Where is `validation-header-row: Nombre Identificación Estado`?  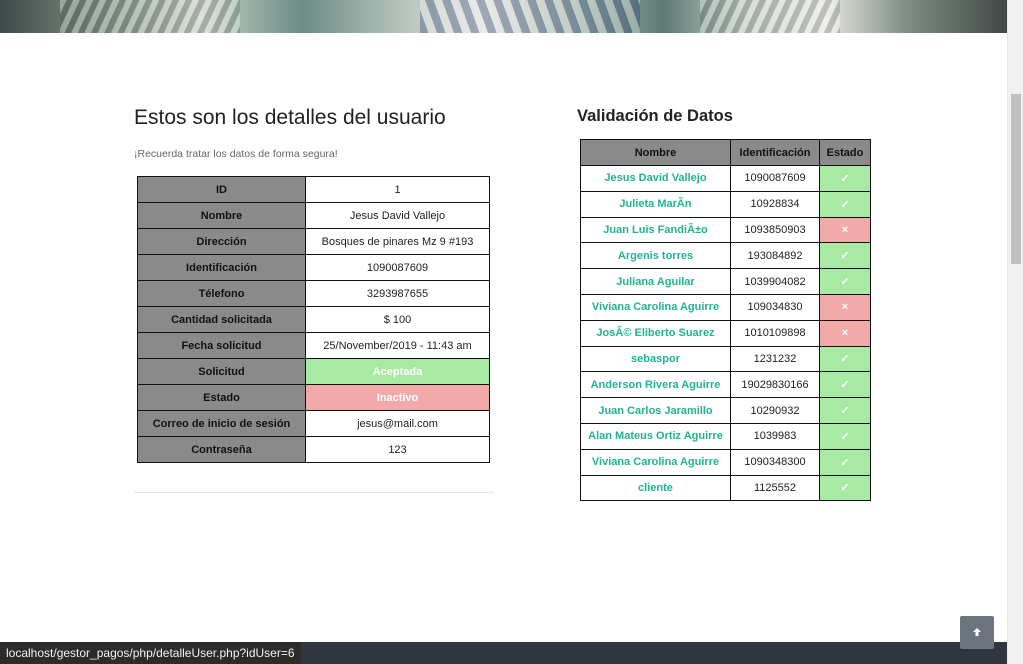
validation-header-row: Nombre Identificación Estado is located at coordinates (725, 152).